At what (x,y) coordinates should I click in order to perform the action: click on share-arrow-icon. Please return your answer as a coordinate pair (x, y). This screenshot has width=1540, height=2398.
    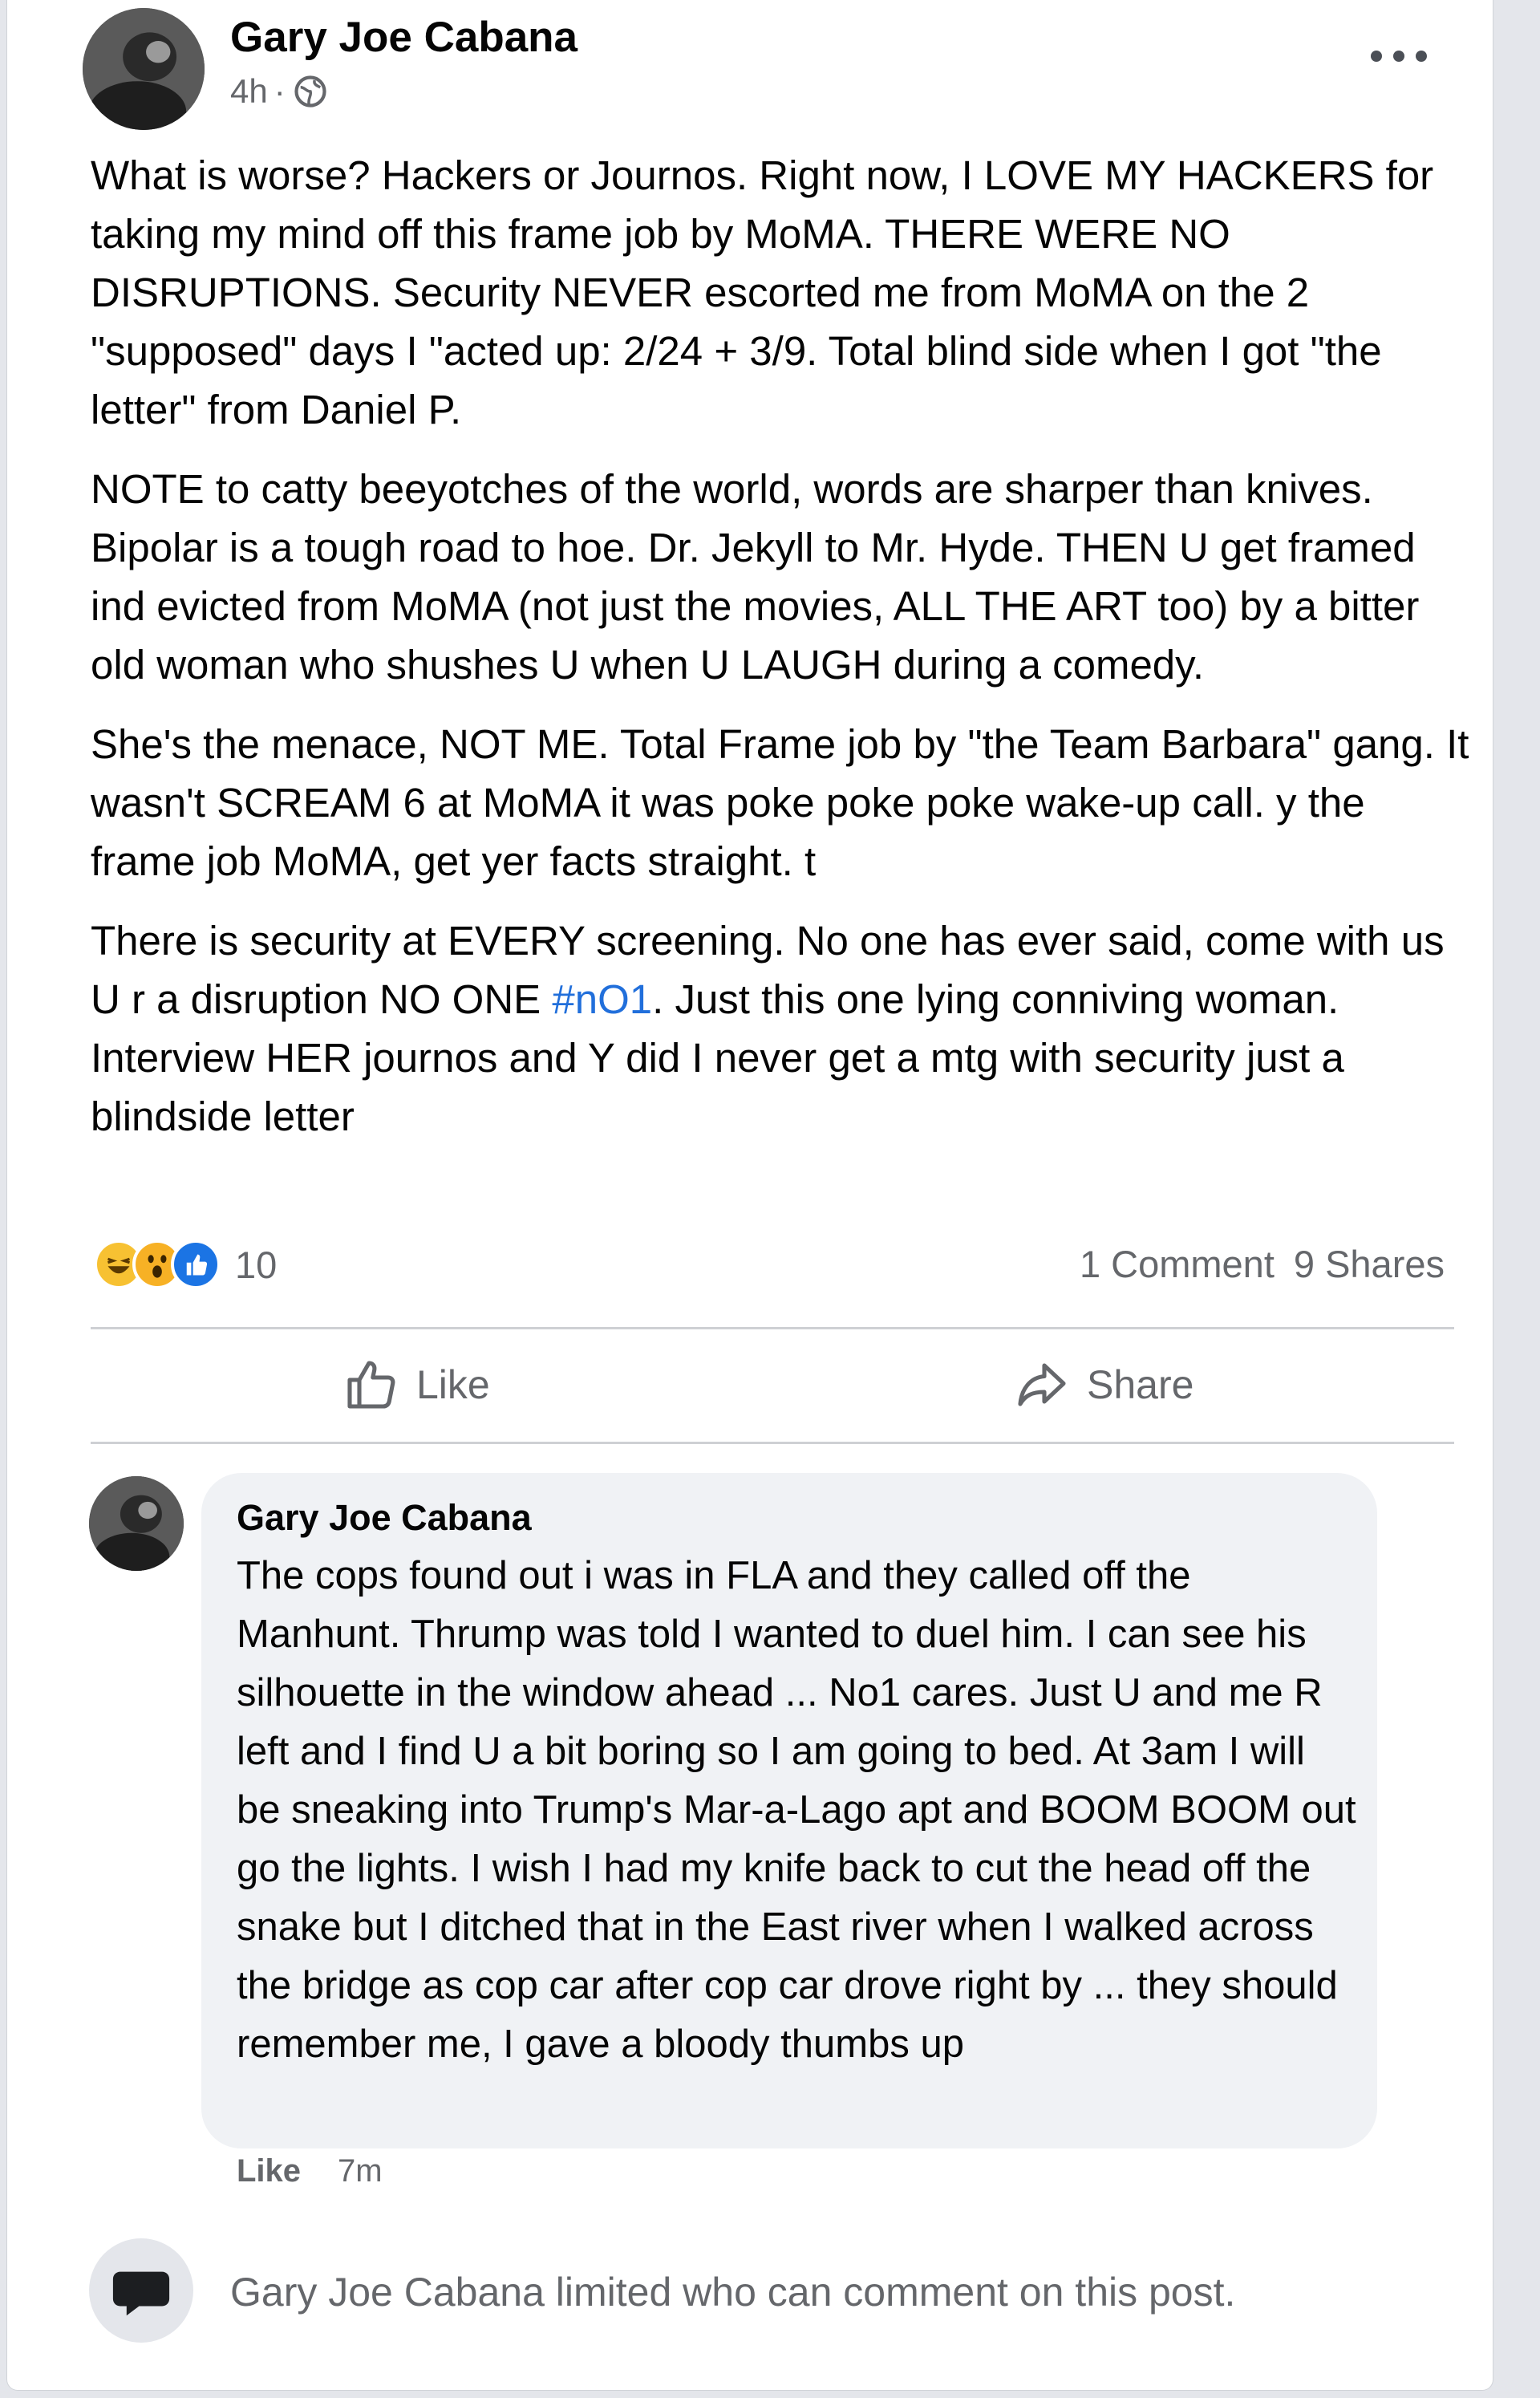
    Looking at the image, I should click on (1042, 1385).